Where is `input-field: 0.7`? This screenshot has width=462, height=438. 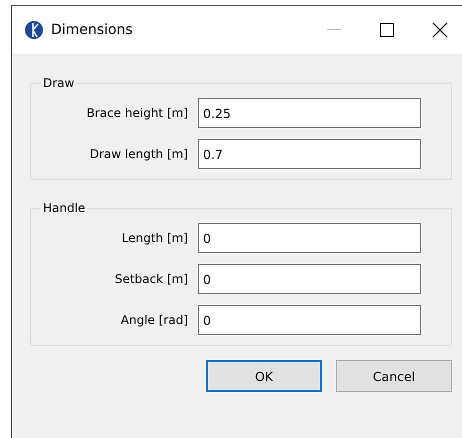
input-field: 0.7 is located at coordinates (309, 154).